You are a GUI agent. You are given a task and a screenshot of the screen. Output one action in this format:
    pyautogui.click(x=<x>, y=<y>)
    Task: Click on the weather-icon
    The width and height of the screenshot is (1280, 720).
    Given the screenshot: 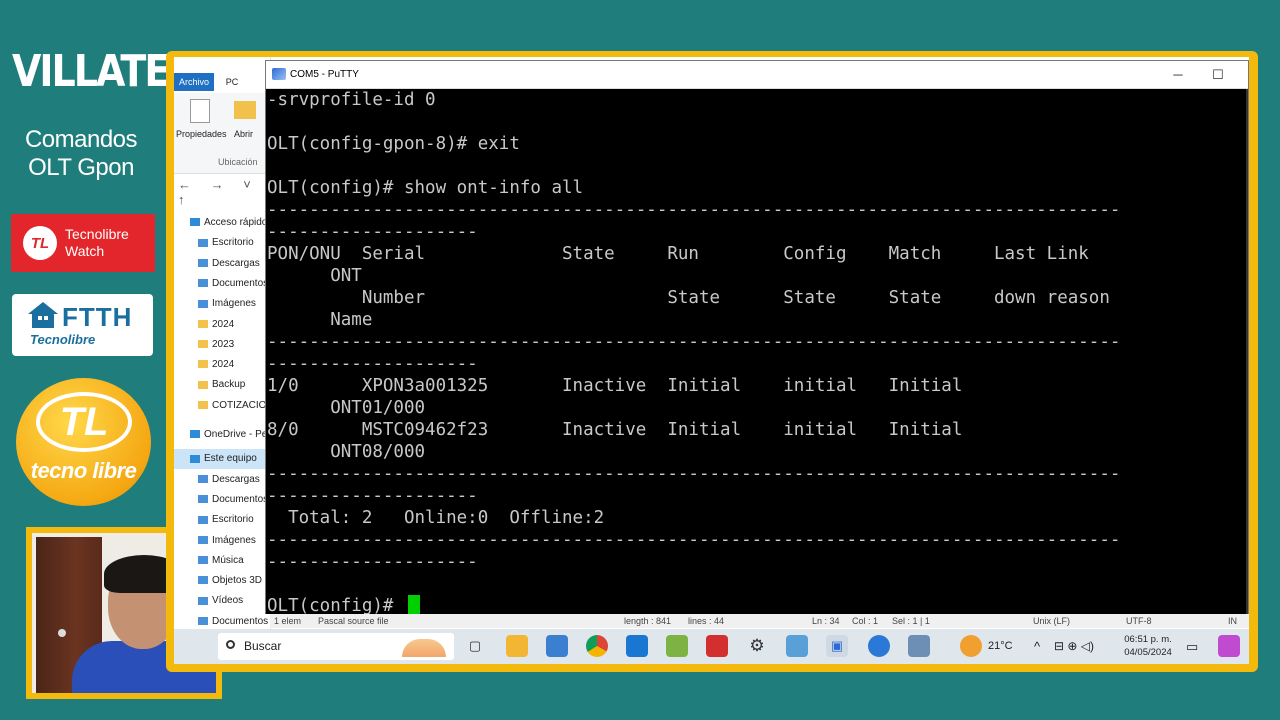 What is the action you would take?
    pyautogui.click(x=971, y=646)
    